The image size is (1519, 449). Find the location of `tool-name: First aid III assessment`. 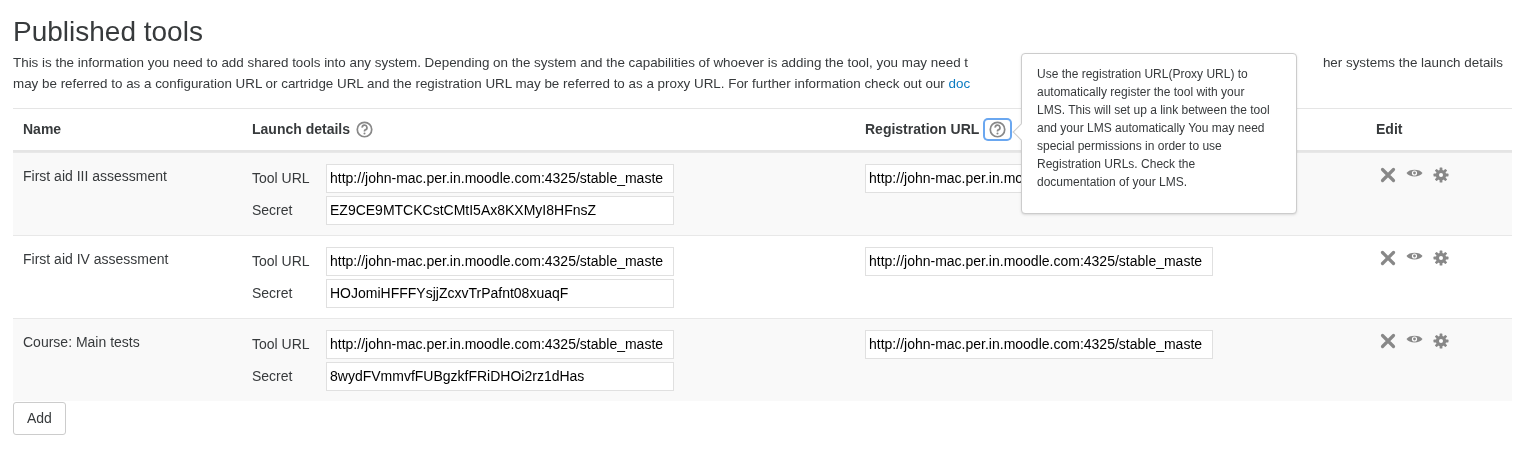

tool-name: First aid III assessment is located at coordinates (95, 176).